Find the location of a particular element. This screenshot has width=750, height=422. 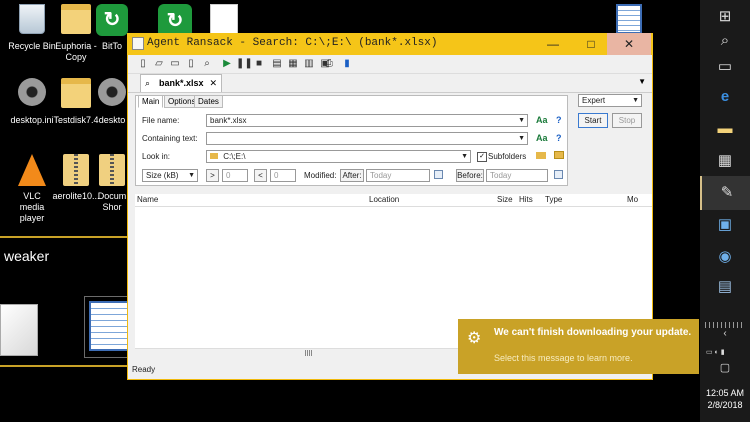

help-book-icon: ▮ is located at coordinates (347, 63).